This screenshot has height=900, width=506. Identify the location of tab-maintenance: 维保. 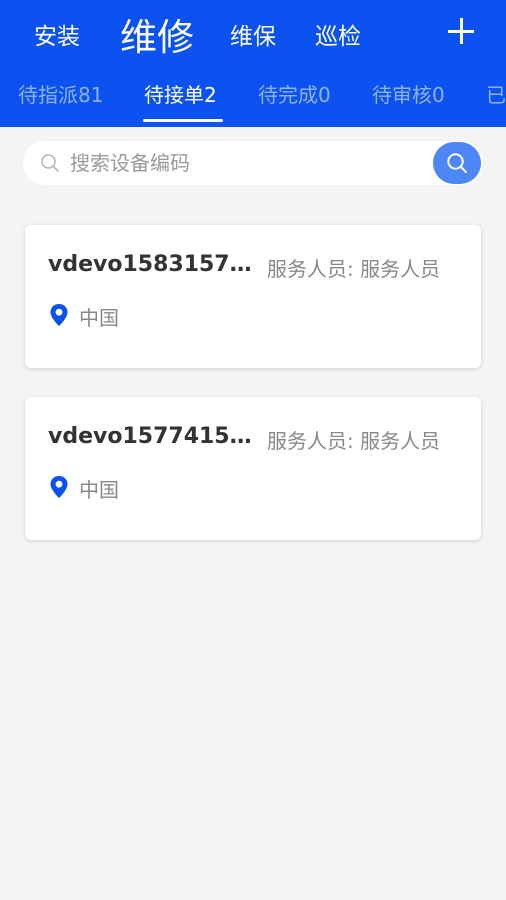
(253, 34).